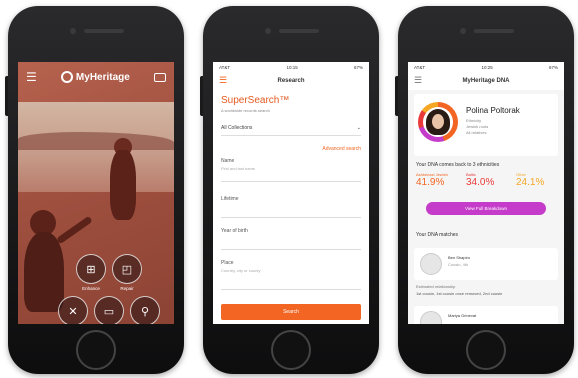 The width and height of the screenshot is (578, 378). What do you see at coordinates (127, 288) in the screenshot?
I see `repair-label: Repair` at bounding box center [127, 288].